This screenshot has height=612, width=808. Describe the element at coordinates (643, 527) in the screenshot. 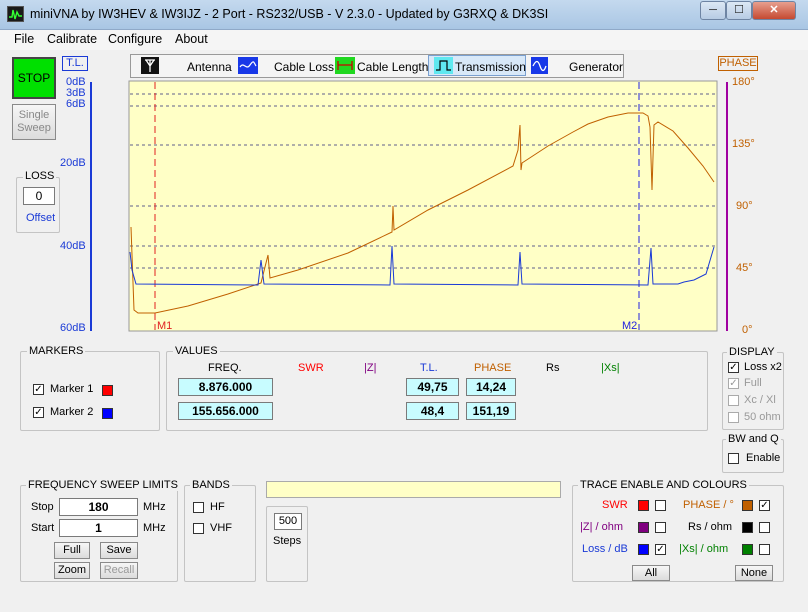

I see `trace-z-color` at that location.